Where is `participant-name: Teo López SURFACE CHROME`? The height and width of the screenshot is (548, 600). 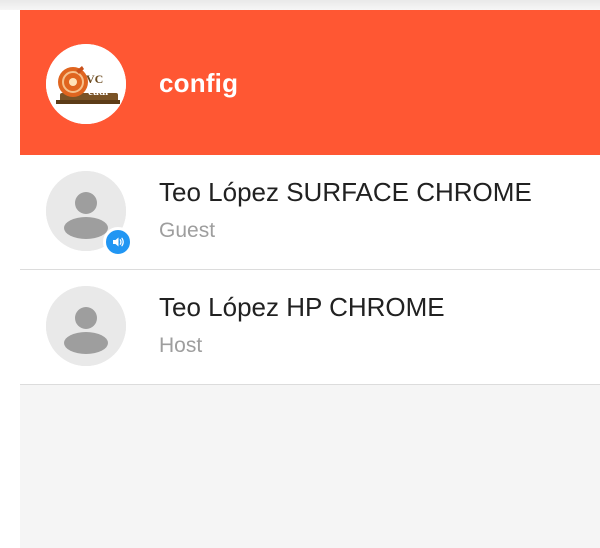
participant-name: Teo López SURFACE CHROME is located at coordinates (345, 192).